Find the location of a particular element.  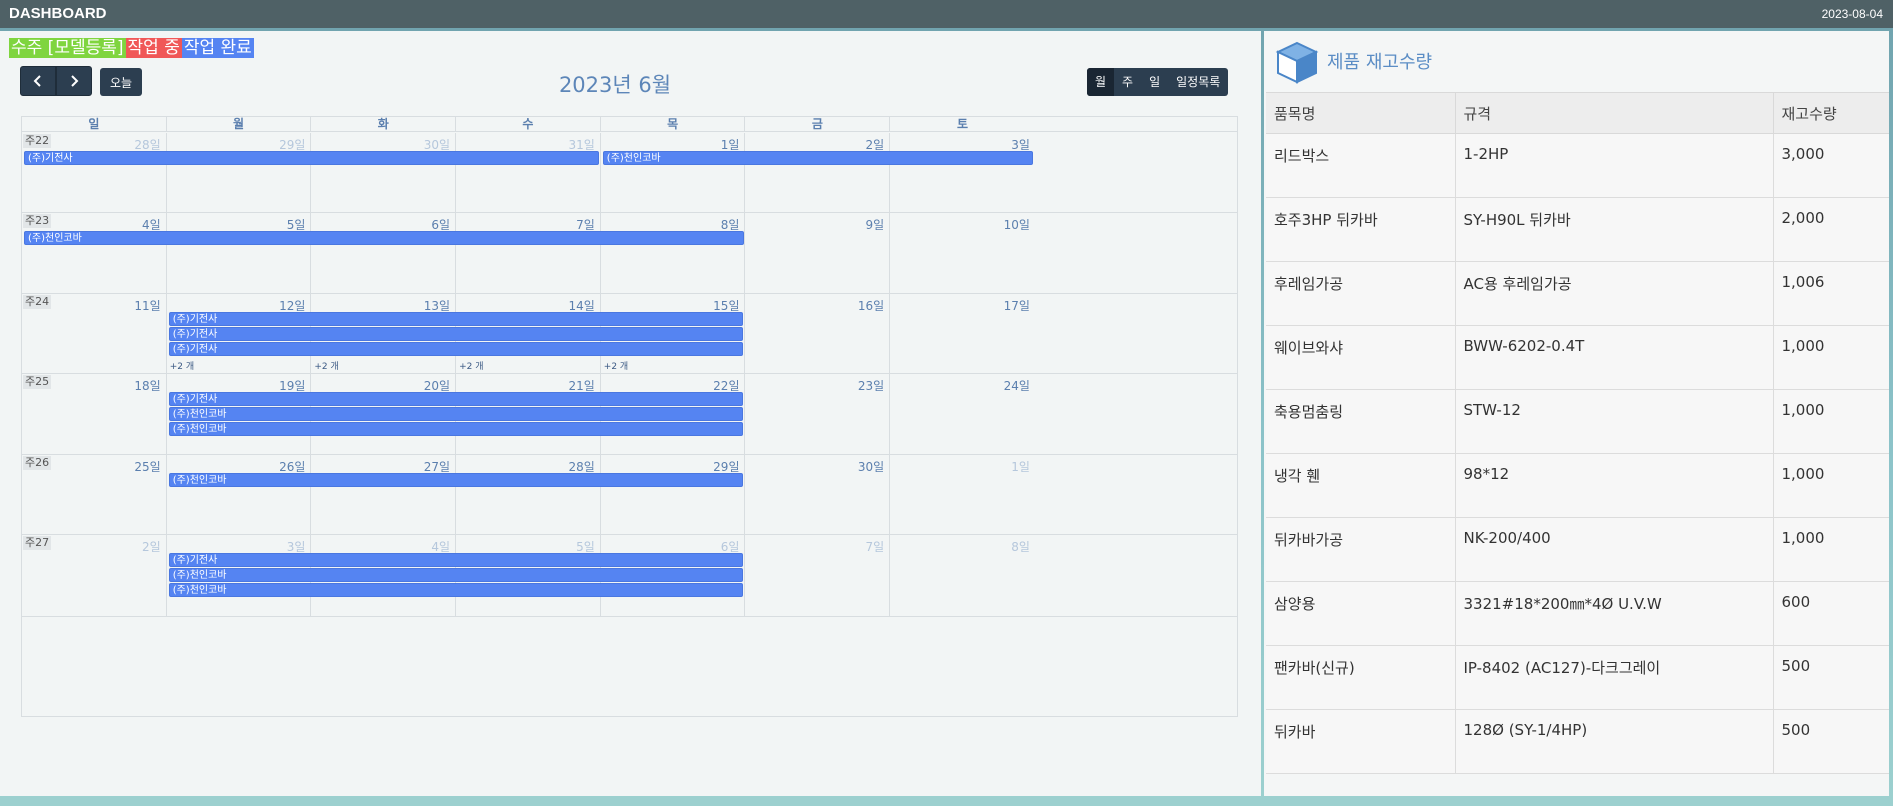

view-week-button: 주 is located at coordinates (1127, 82).